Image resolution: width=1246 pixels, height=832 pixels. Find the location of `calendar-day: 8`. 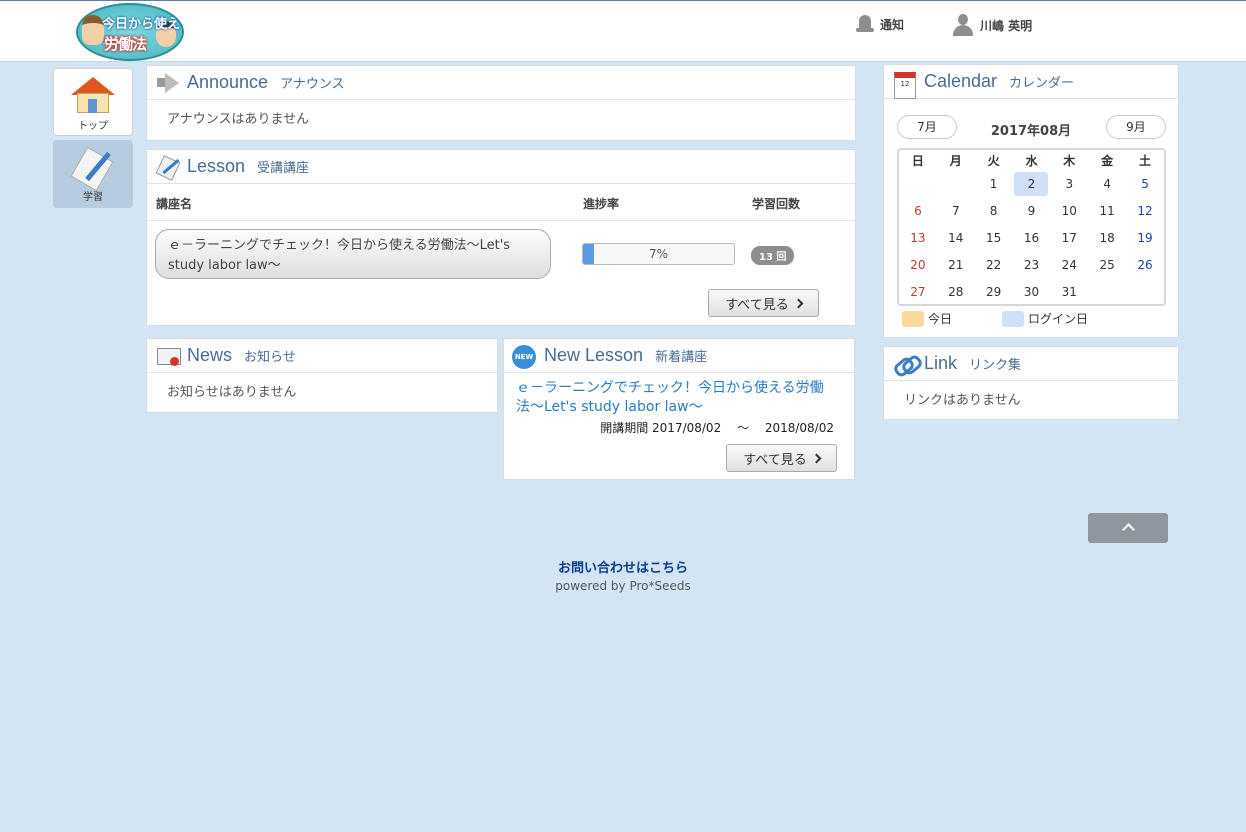

calendar-day: 8 is located at coordinates (994, 210).